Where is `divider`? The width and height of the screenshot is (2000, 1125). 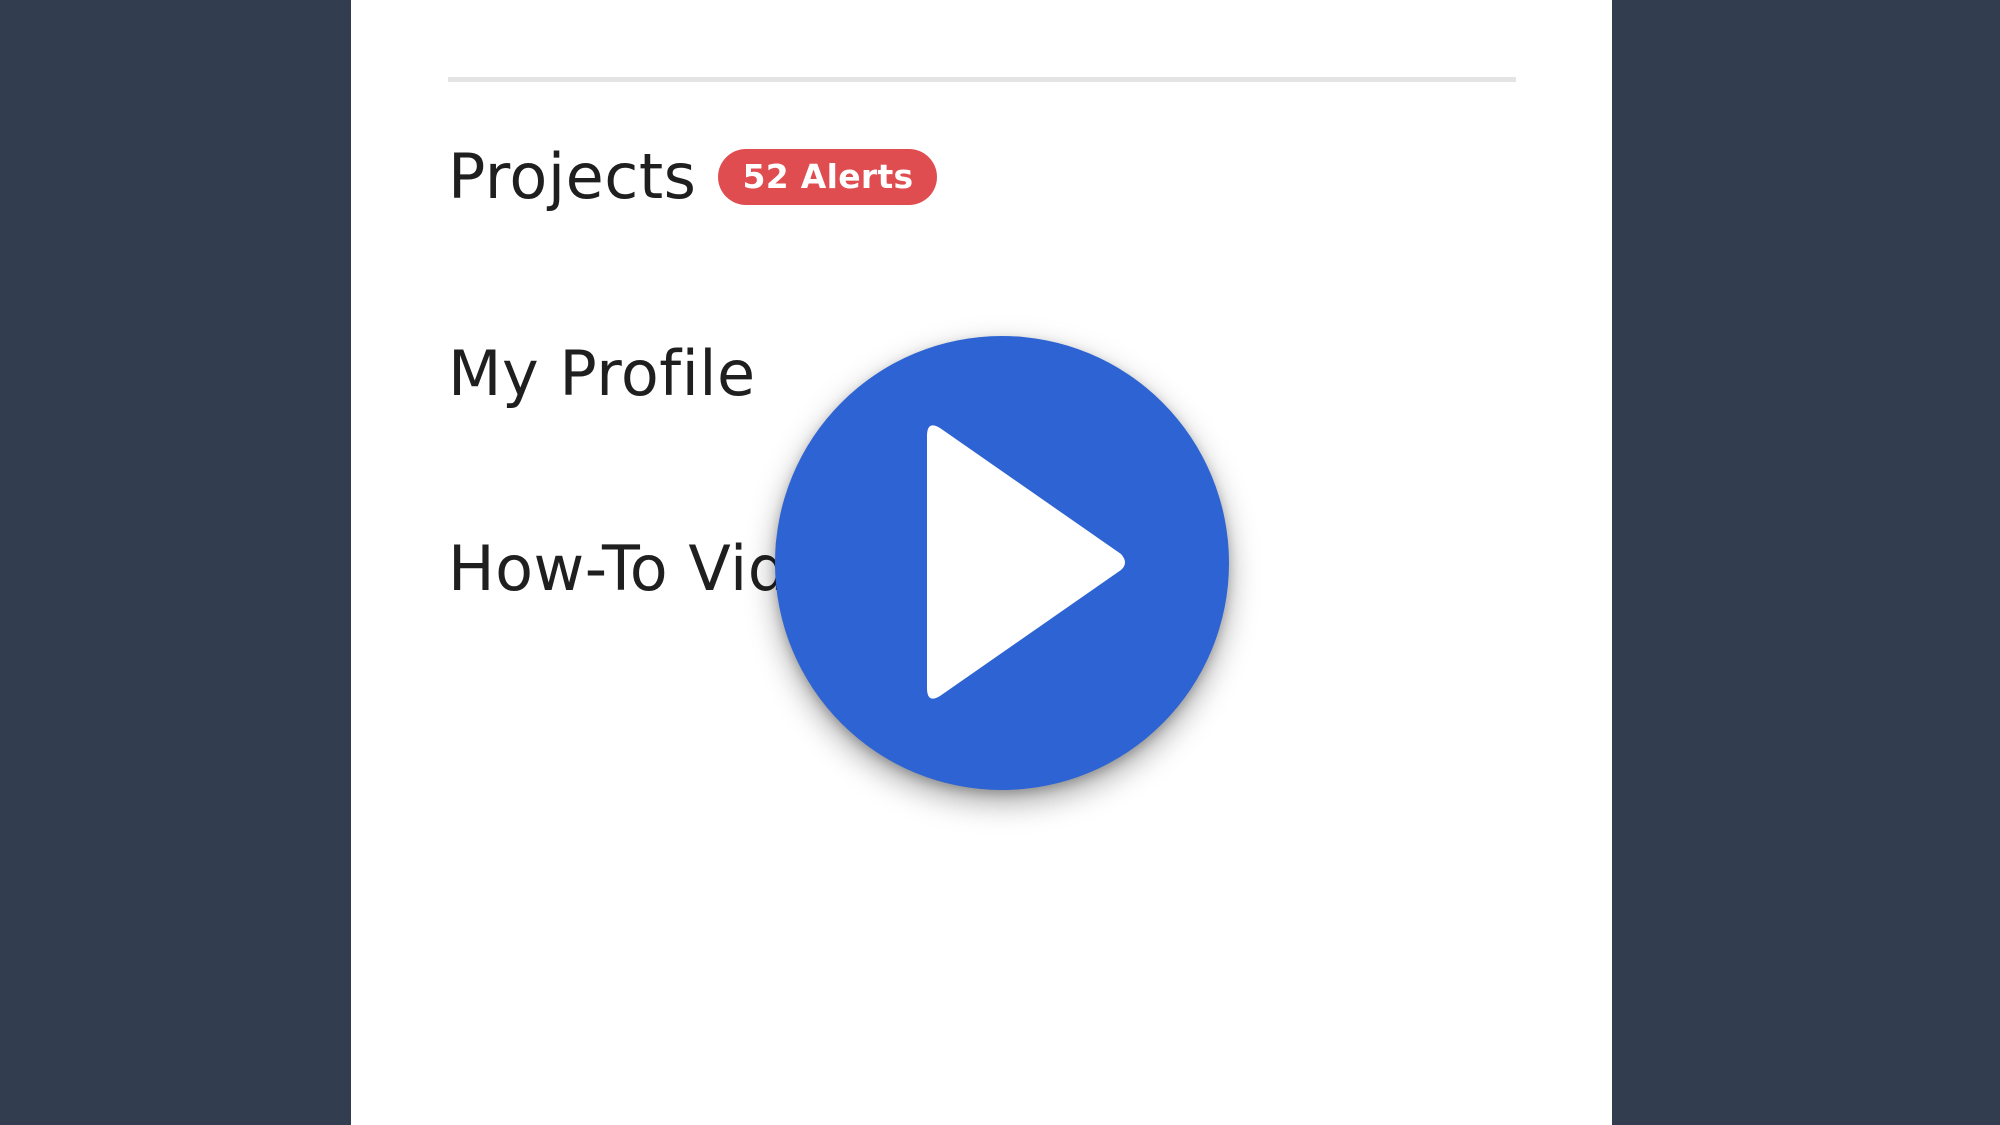
divider is located at coordinates (982, 79).